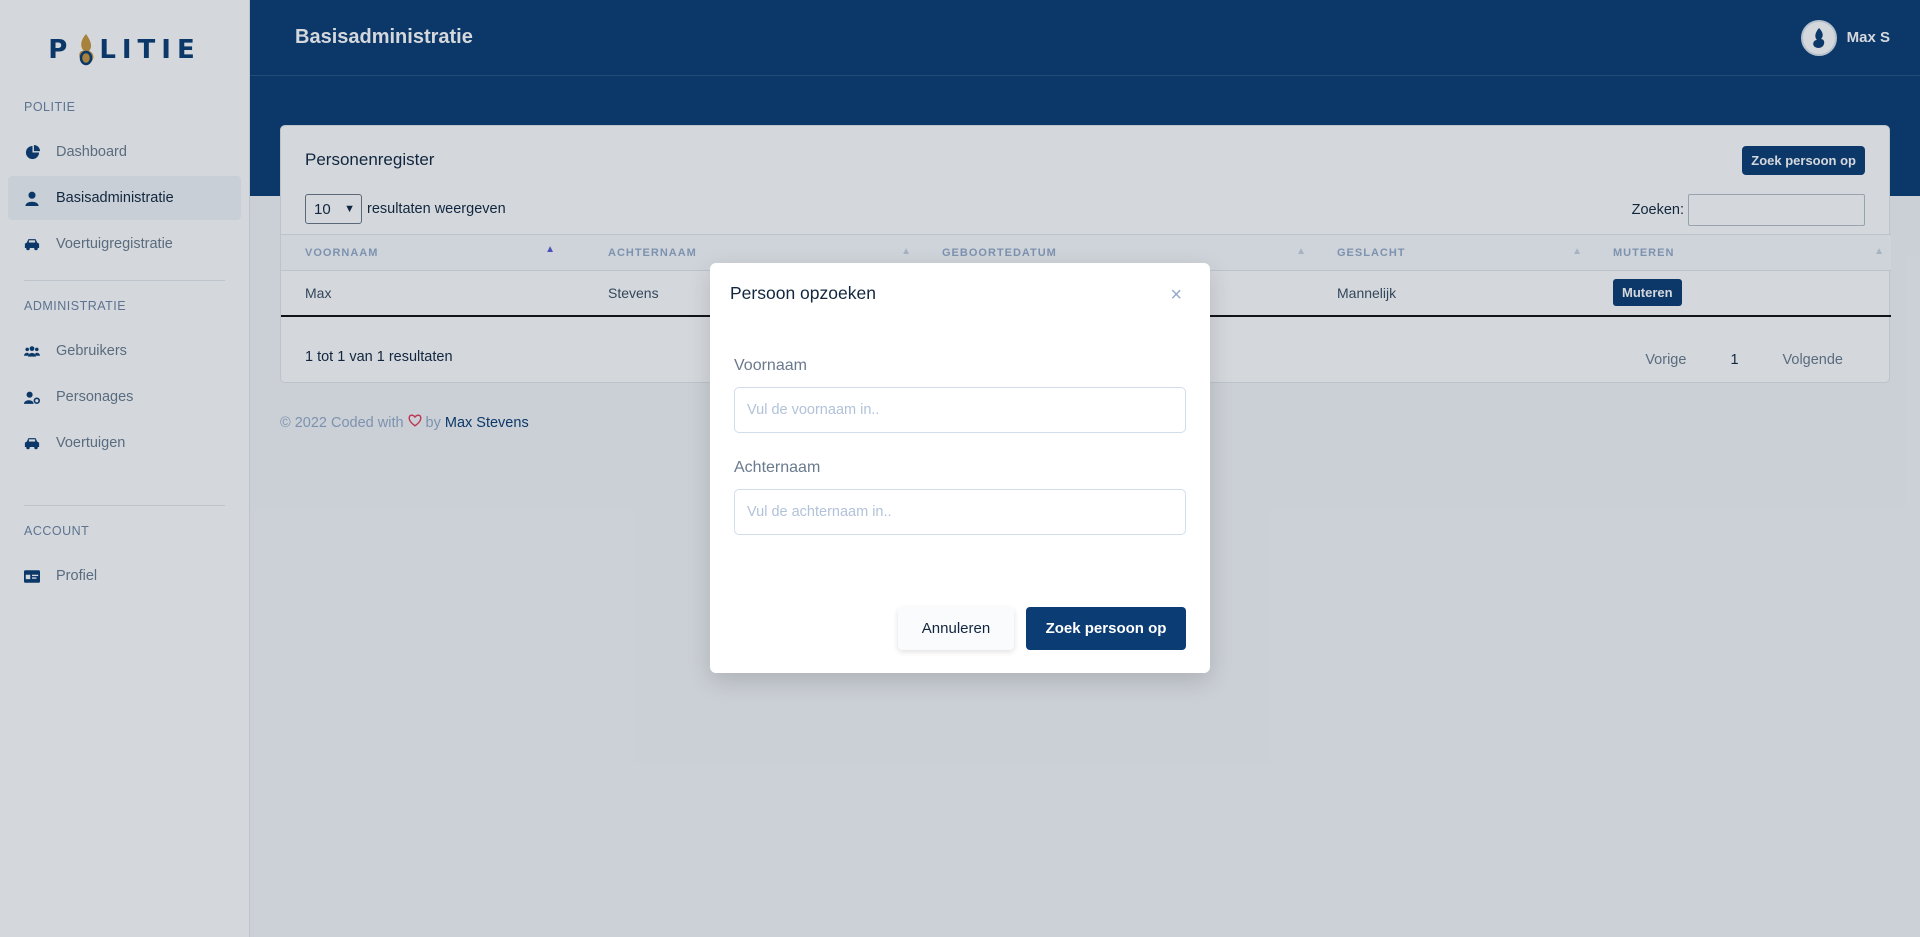 The width and height of the screenshot is (1920, 937). What do you see at coordinates (777, 467) in the screenshot?
I see `achternaam-label: Achternaam` at bounding box center [777, 467].